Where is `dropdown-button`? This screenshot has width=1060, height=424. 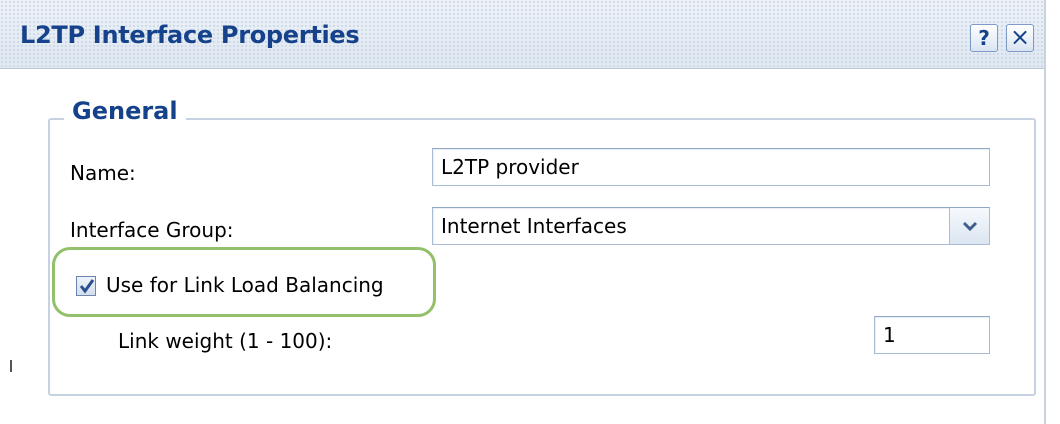
dropdown-button is located at coordinates (969, 226).